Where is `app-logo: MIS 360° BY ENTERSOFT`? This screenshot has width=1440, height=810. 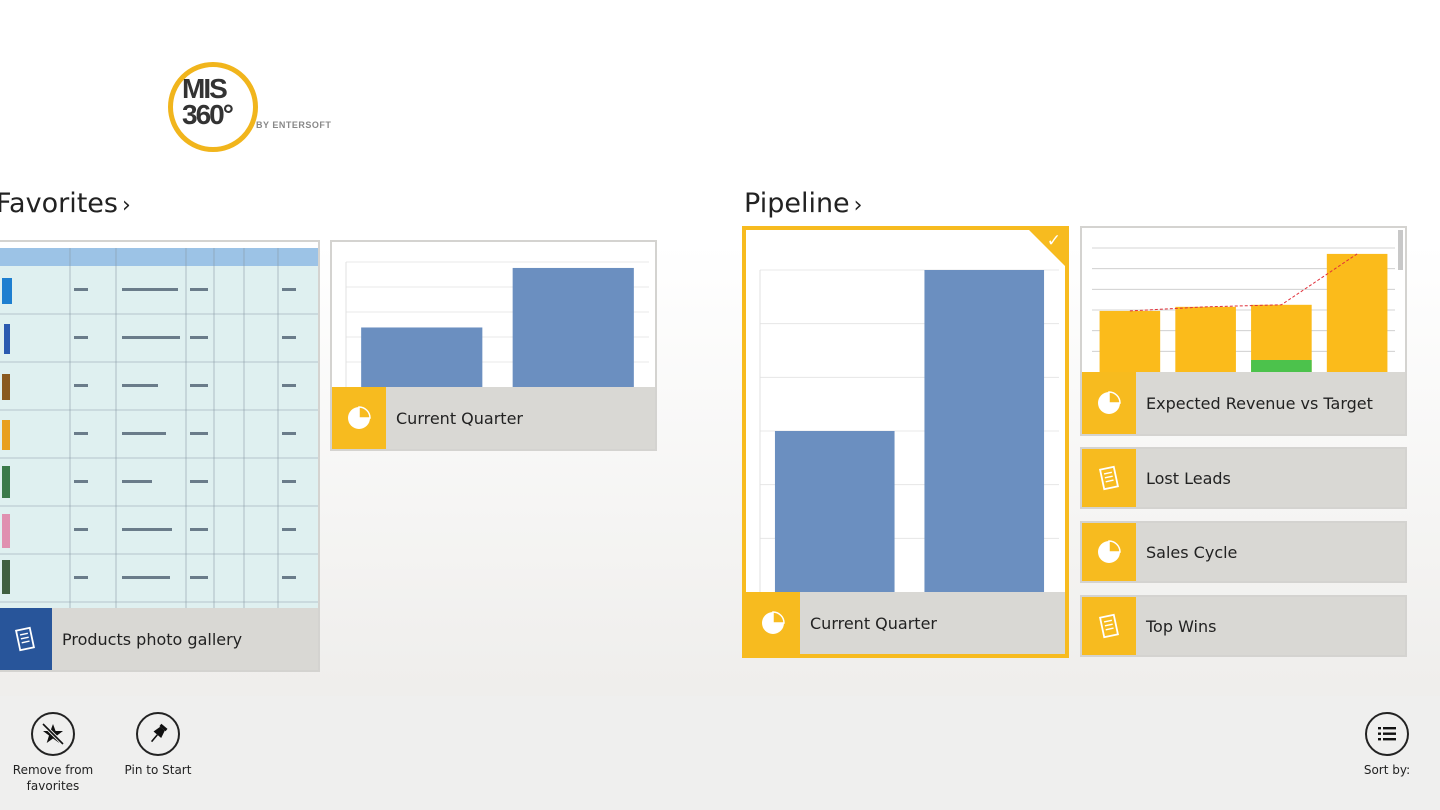 app-logo: MIS 360° BY ENTERSOFT is located at coordinates (263, 108).